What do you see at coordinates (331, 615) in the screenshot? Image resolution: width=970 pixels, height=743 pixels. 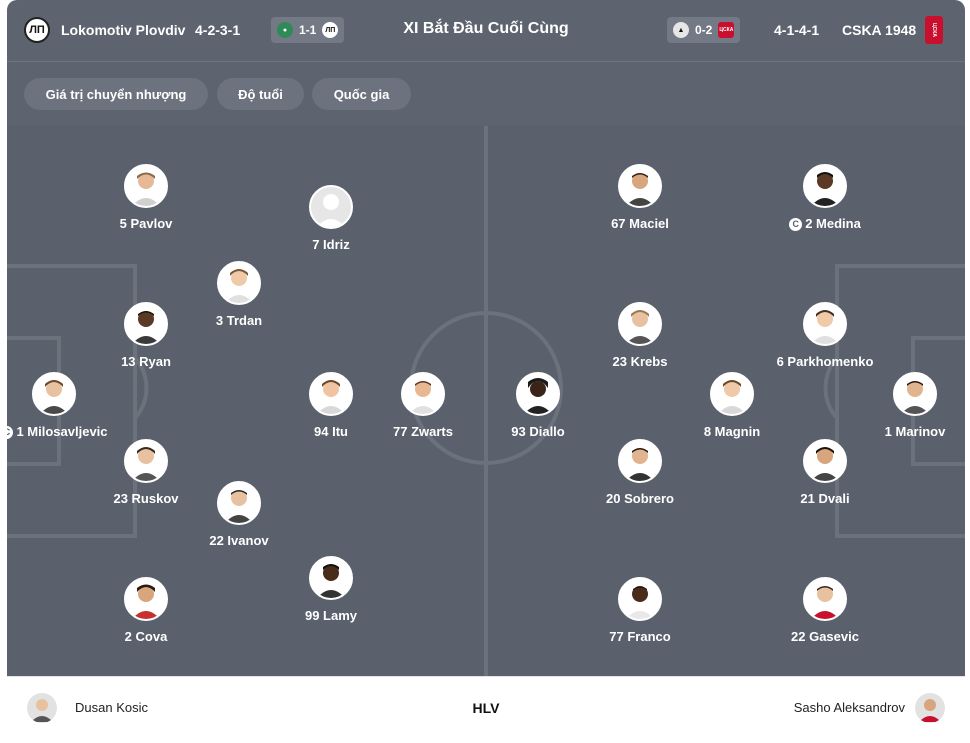 I see `player-name: 99 Lamy` at bounding box center [331, 615].